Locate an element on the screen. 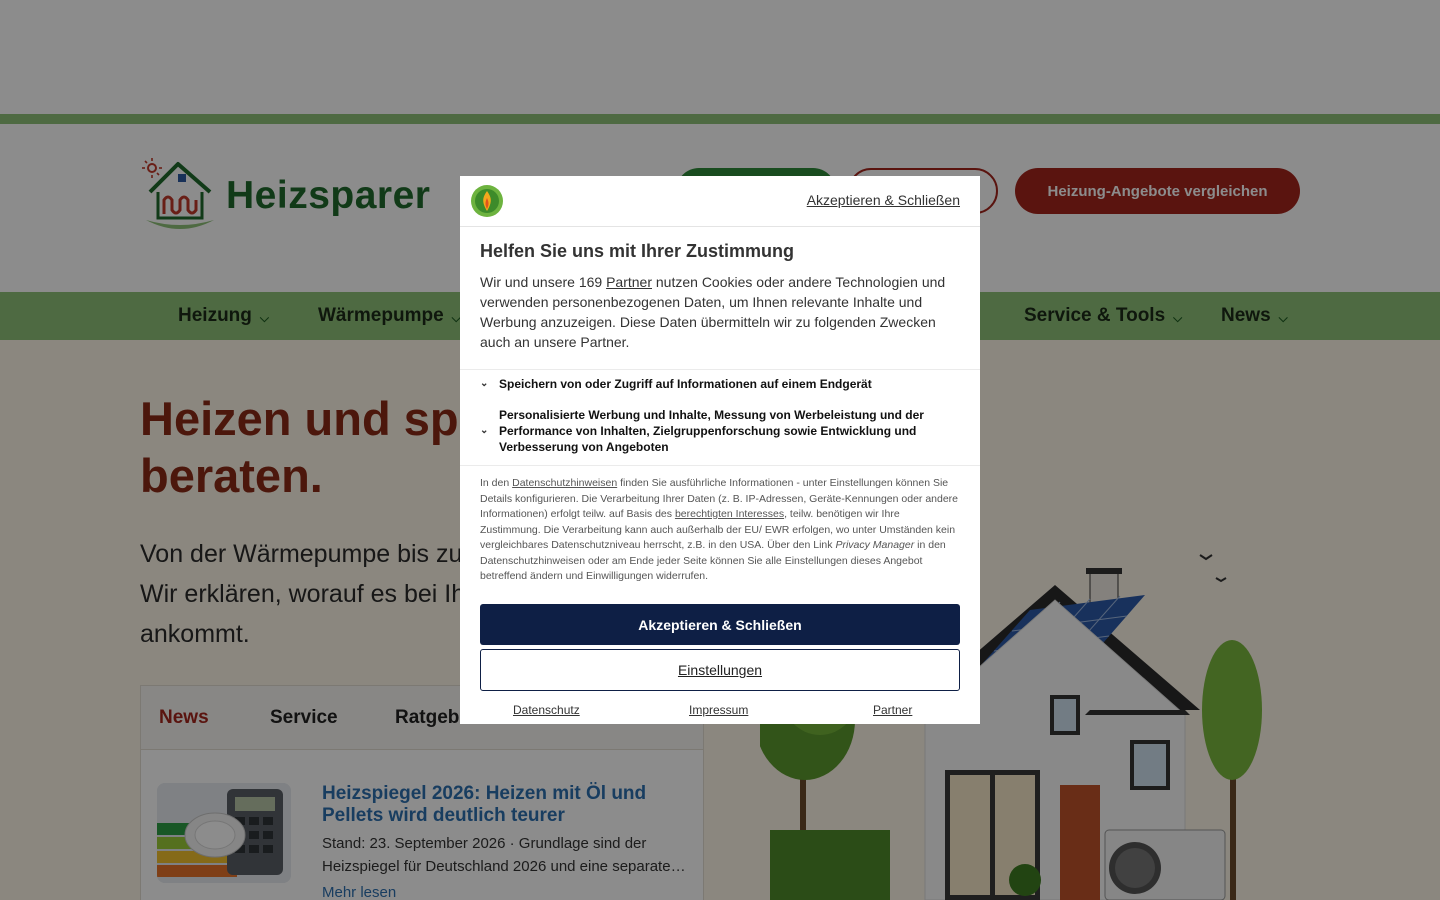  consent-title: Helfen Sie uns mit Ihrer Zustimmung is located at coordinates (637, 251).